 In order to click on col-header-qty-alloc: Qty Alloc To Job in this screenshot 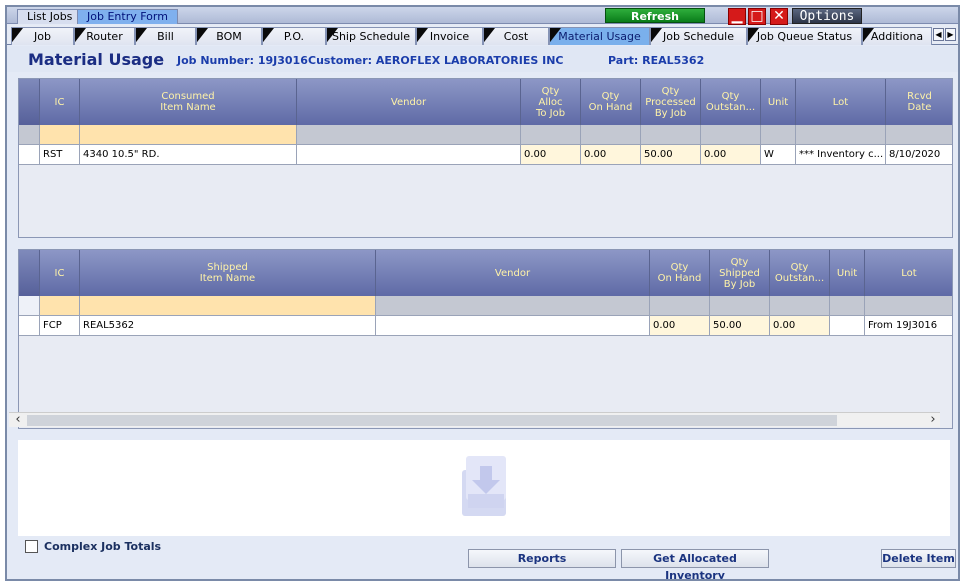, I will do `click(551, 102)`.